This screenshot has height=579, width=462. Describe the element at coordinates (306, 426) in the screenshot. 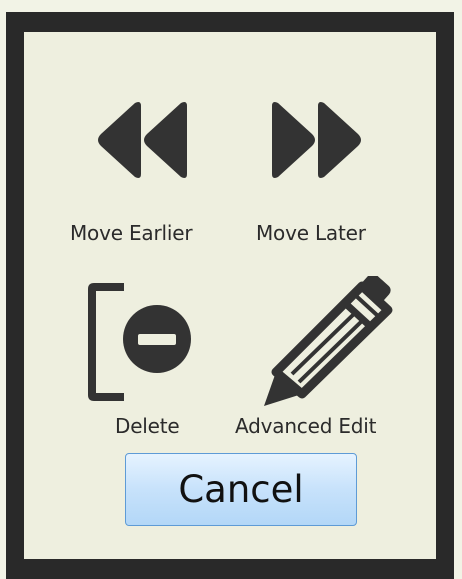

I see `advanced-edit-label: Advanced Edit` at that location.